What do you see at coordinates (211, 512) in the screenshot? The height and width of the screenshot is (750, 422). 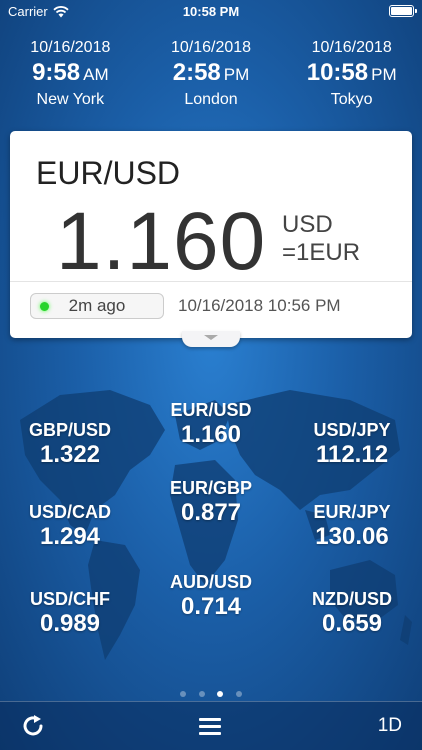 I see `rate-tile-value: 0.877` at bounding box center [211, 512].